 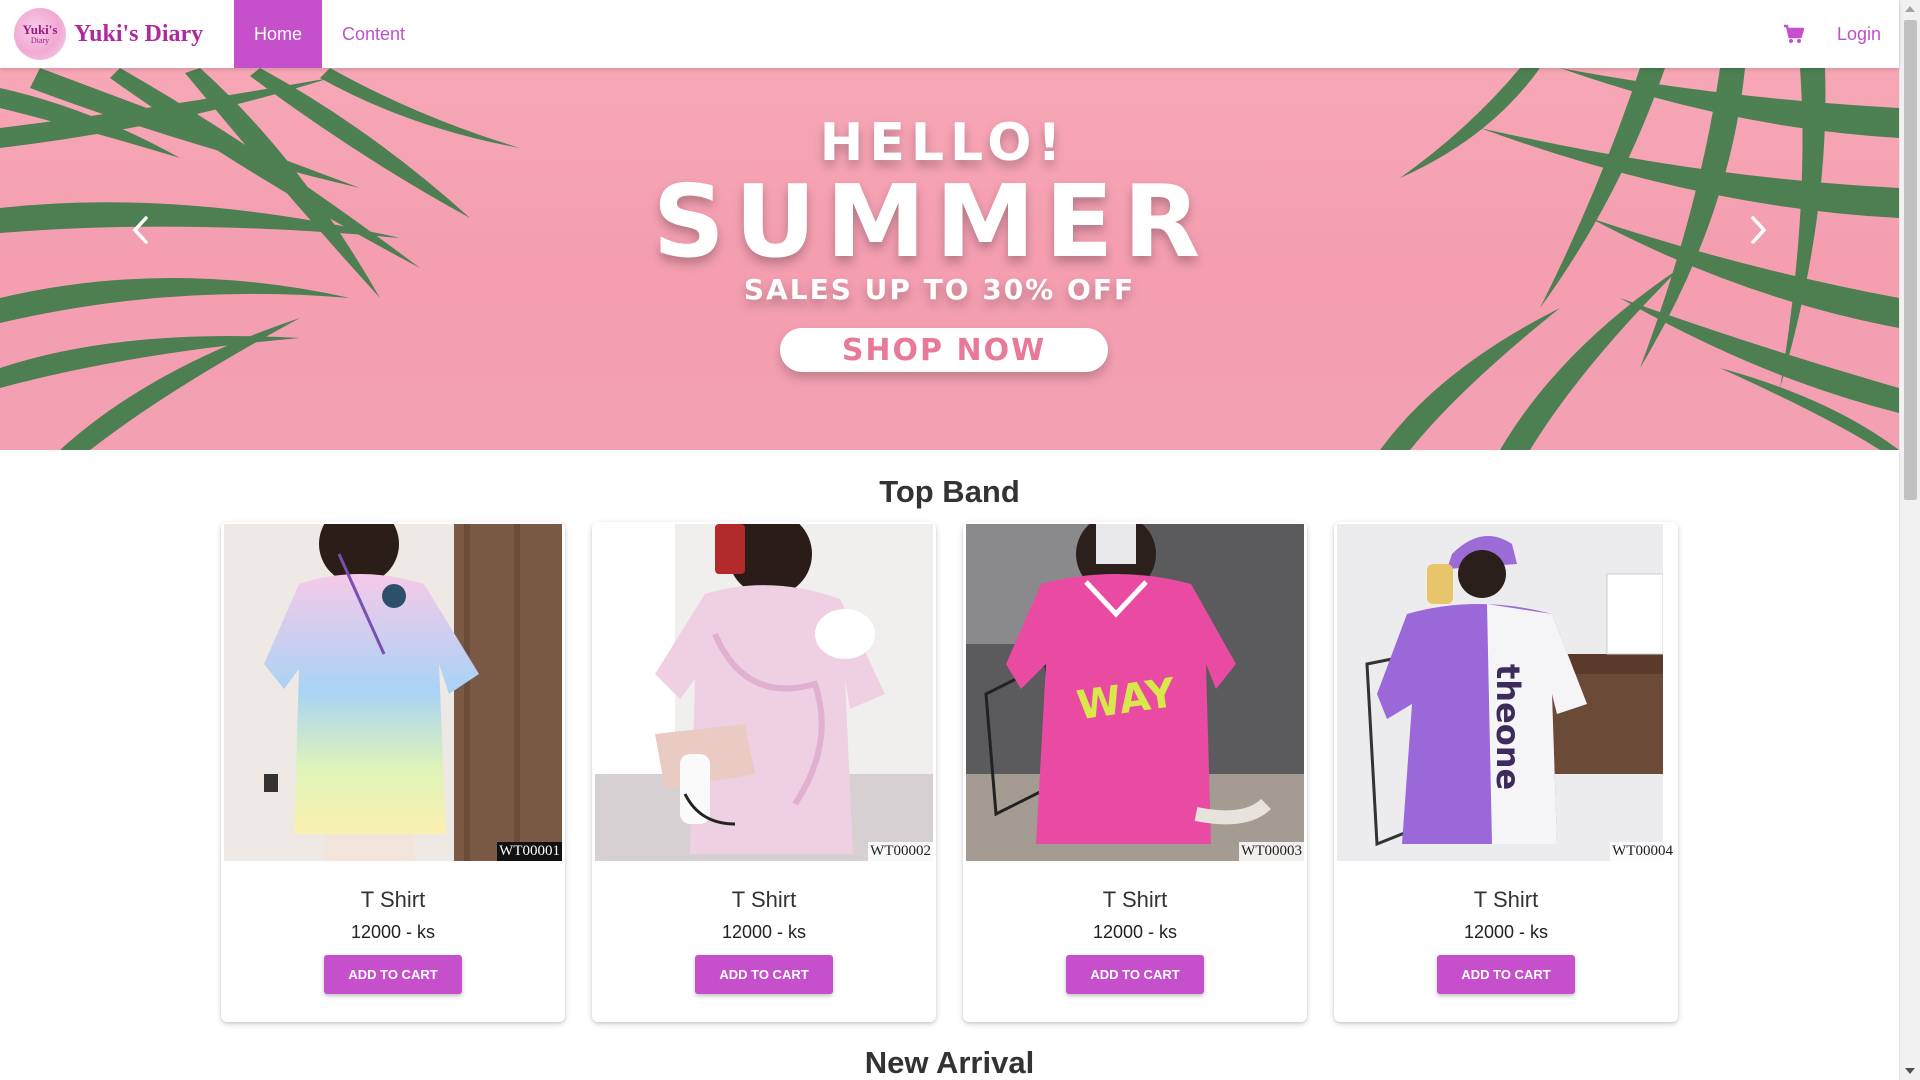 I want to click on product-photo-pastel-tee, so click(x=393, y=692).